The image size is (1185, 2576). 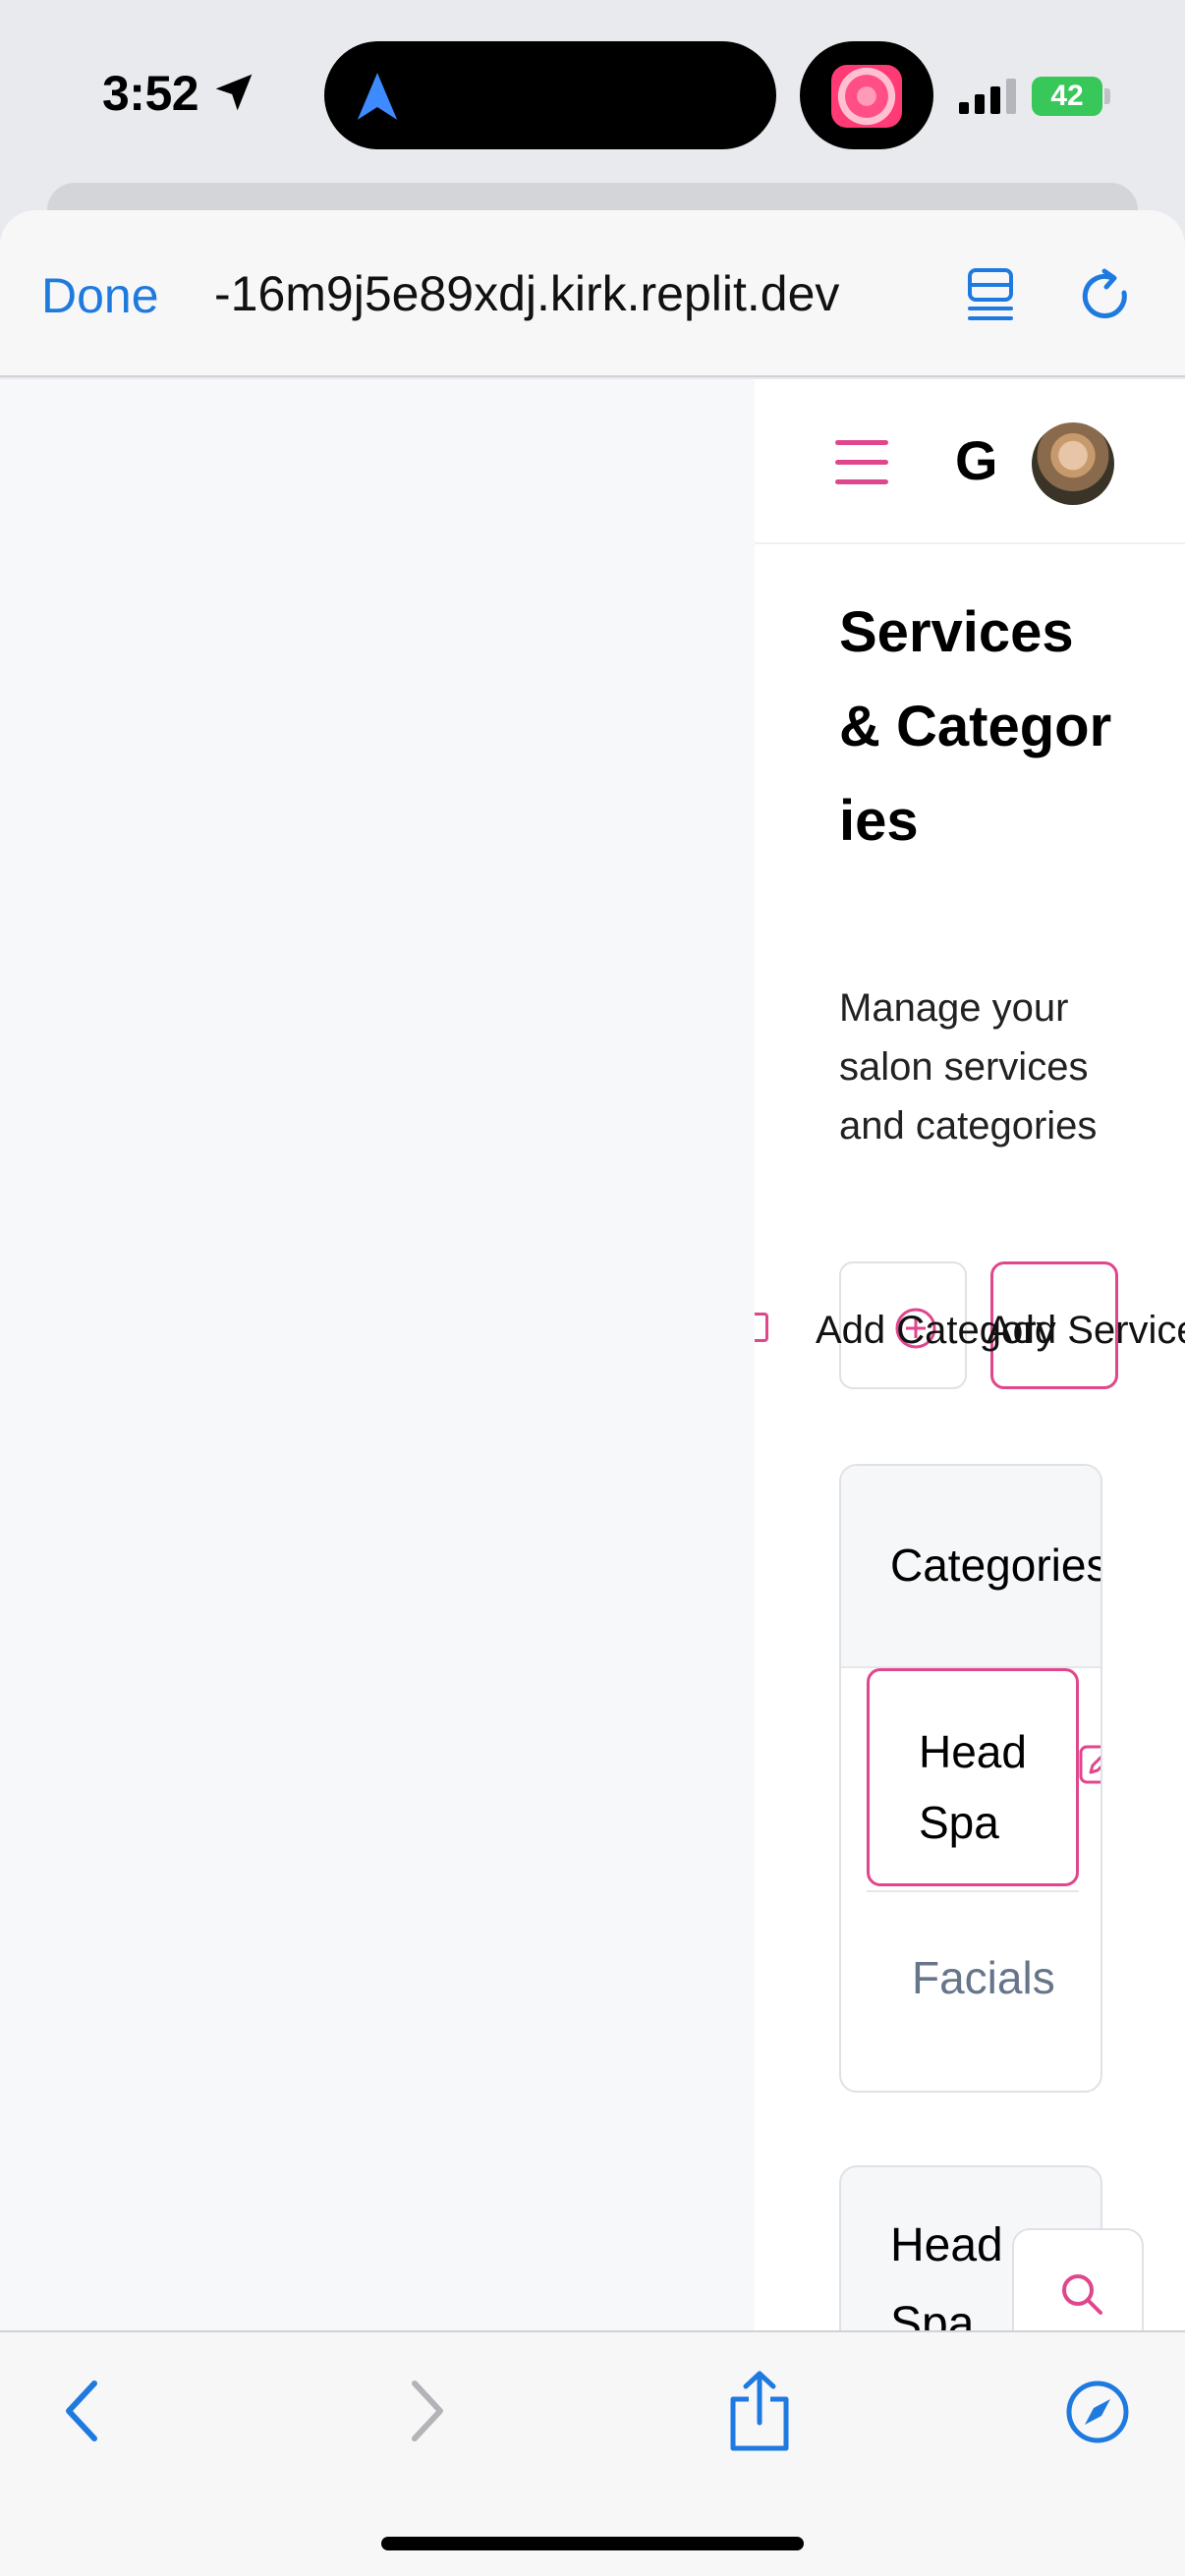 I want to click on category-item-label: Head Spa, so click(x=973, y=1787).